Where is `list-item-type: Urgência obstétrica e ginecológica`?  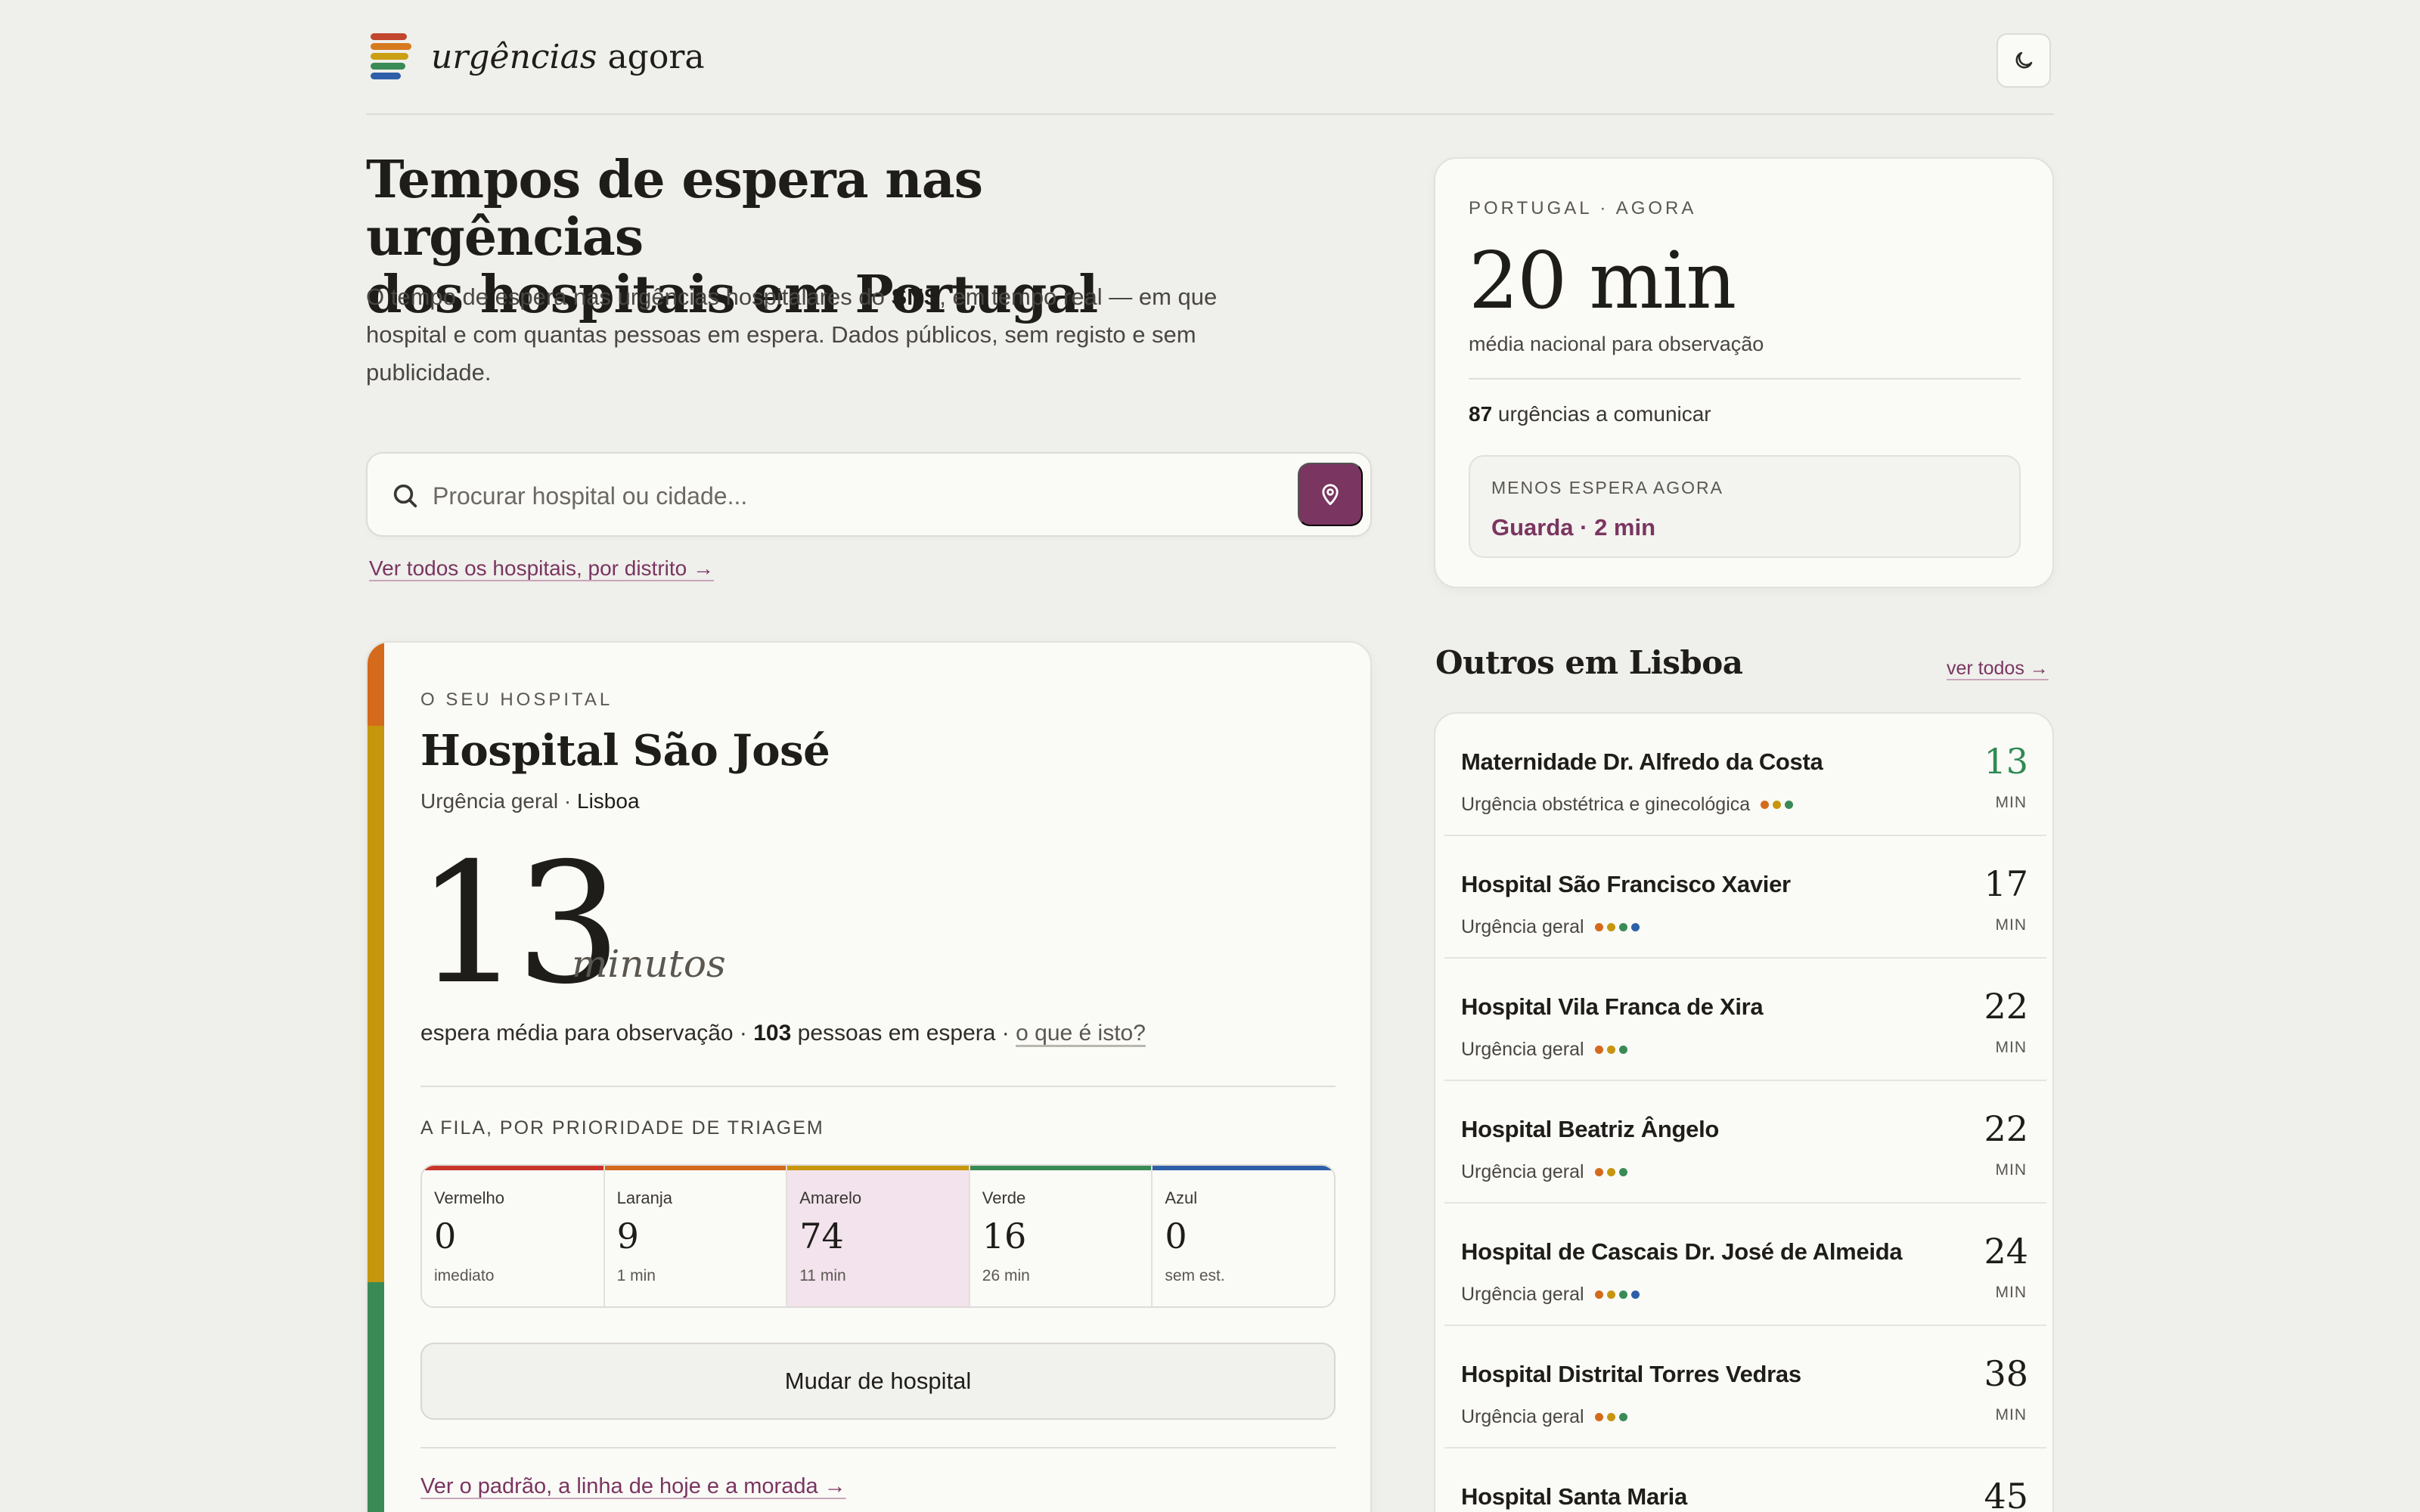
list-item-type: Urgência obstétrica e ginecológica is located at coordinates (1606, 804).